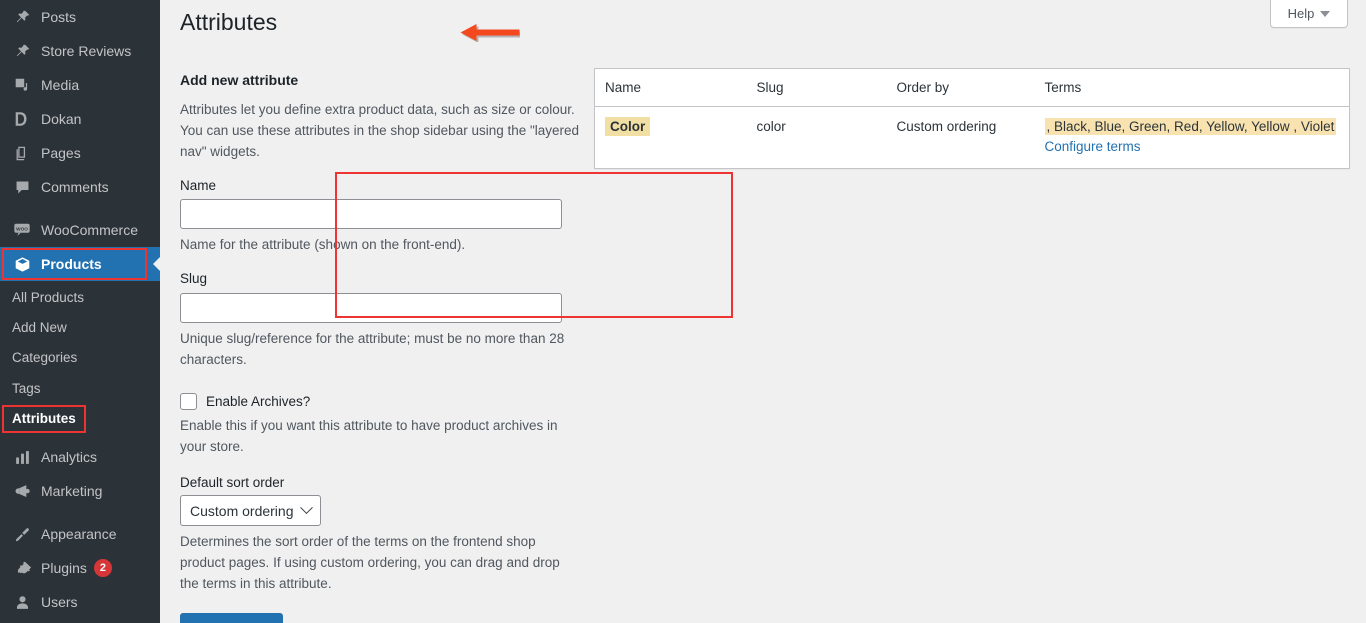 The image size is (1366, 623). Describe the element at coordinates (22, 491) in the screenshot. I see `megaphone-icon` at that location.